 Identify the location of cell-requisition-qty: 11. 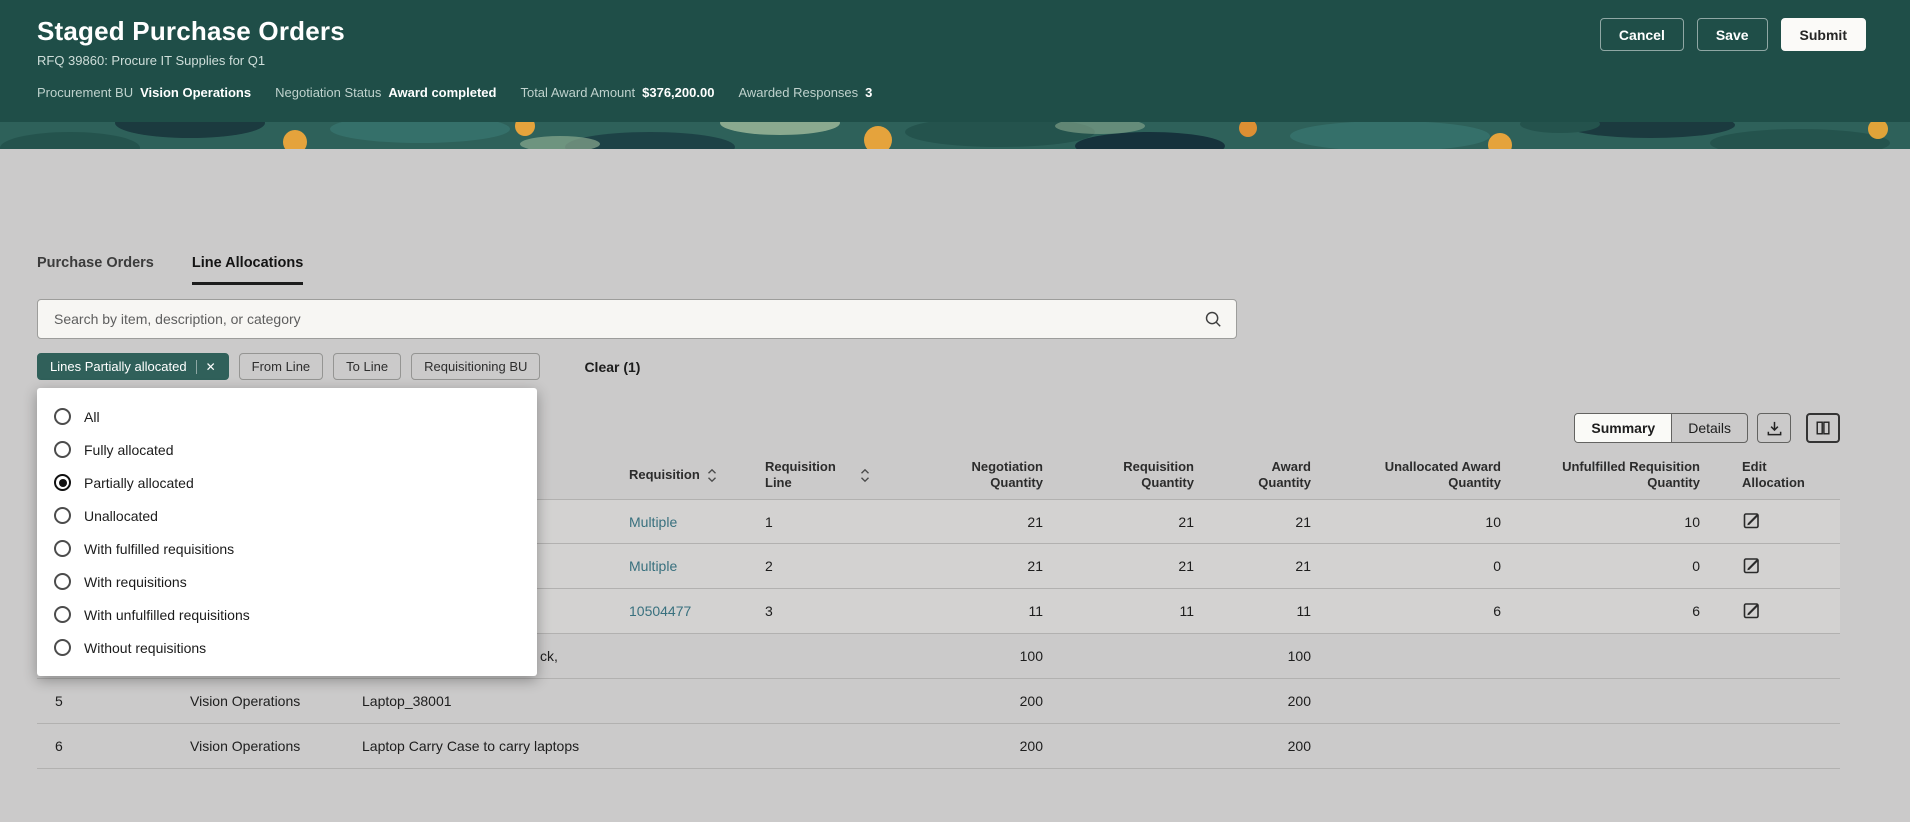
(1128, 611).